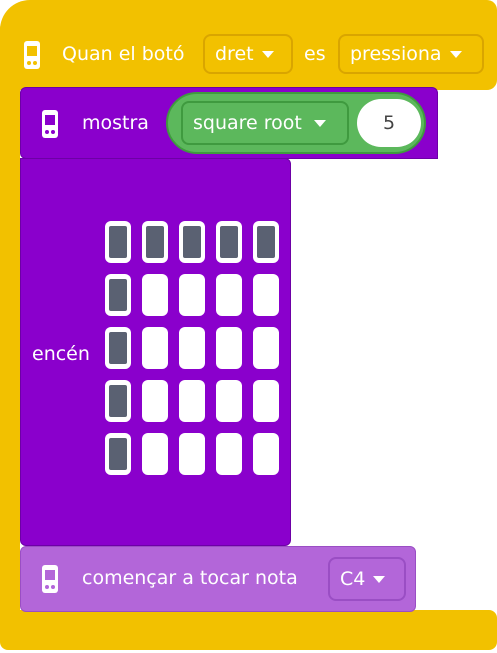 This screenshot has width=497, height=653. I want to click on note-dropdown-value: C4, so click(353, 578).